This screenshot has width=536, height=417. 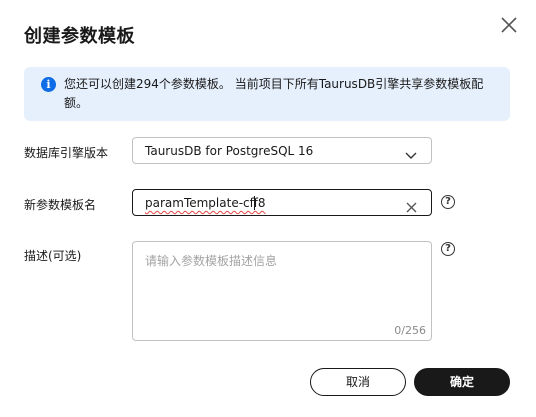 What do you see at coordinates (60, 205) in the screenshot?
I see `template-name-label: 新参数模板名` at bounding box center [60, 205].